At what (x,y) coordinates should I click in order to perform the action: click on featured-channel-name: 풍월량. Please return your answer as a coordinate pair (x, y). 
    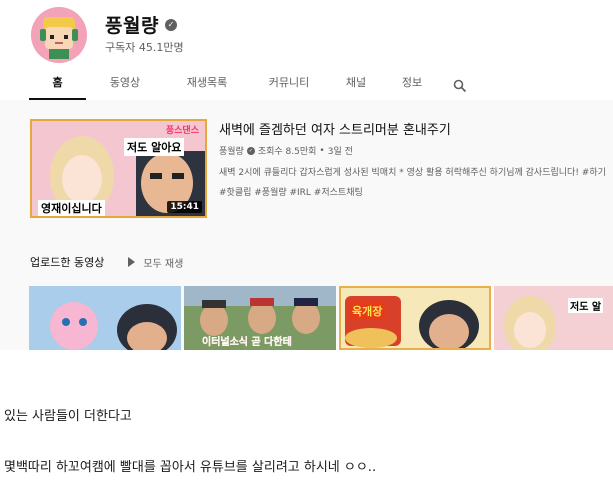
    Looking at the image, I should click on (231, 150).